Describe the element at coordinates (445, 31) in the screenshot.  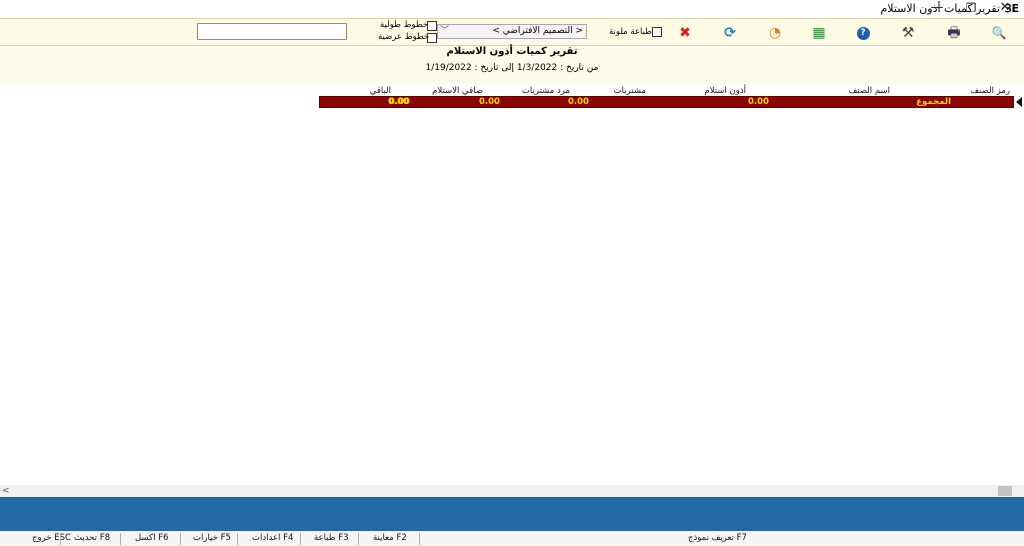
I see `chevron-down-icon: ﹀` at that location.